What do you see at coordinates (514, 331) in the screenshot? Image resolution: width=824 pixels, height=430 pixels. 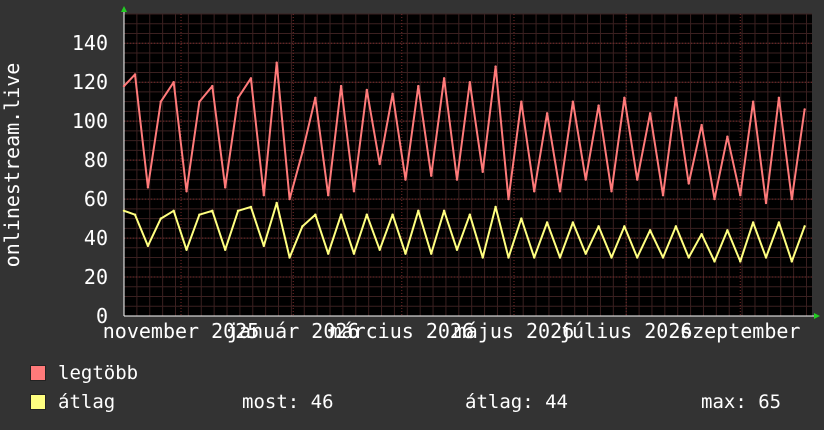 I see `x-tick-label: május 2026` at bounding box center [514, 331].